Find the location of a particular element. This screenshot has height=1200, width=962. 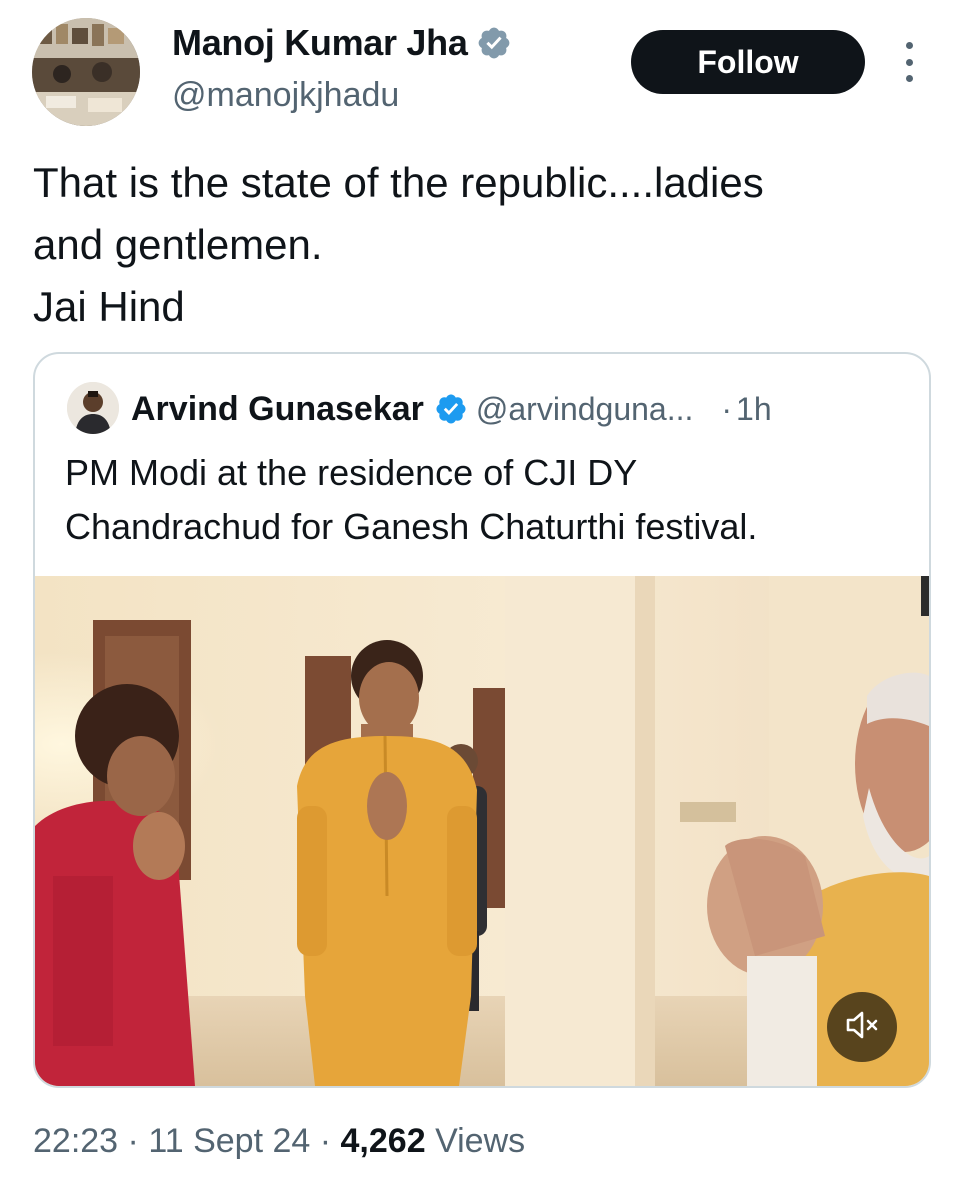

author-name: Manoj Kumar Jha is located at coordinates (320, 43).